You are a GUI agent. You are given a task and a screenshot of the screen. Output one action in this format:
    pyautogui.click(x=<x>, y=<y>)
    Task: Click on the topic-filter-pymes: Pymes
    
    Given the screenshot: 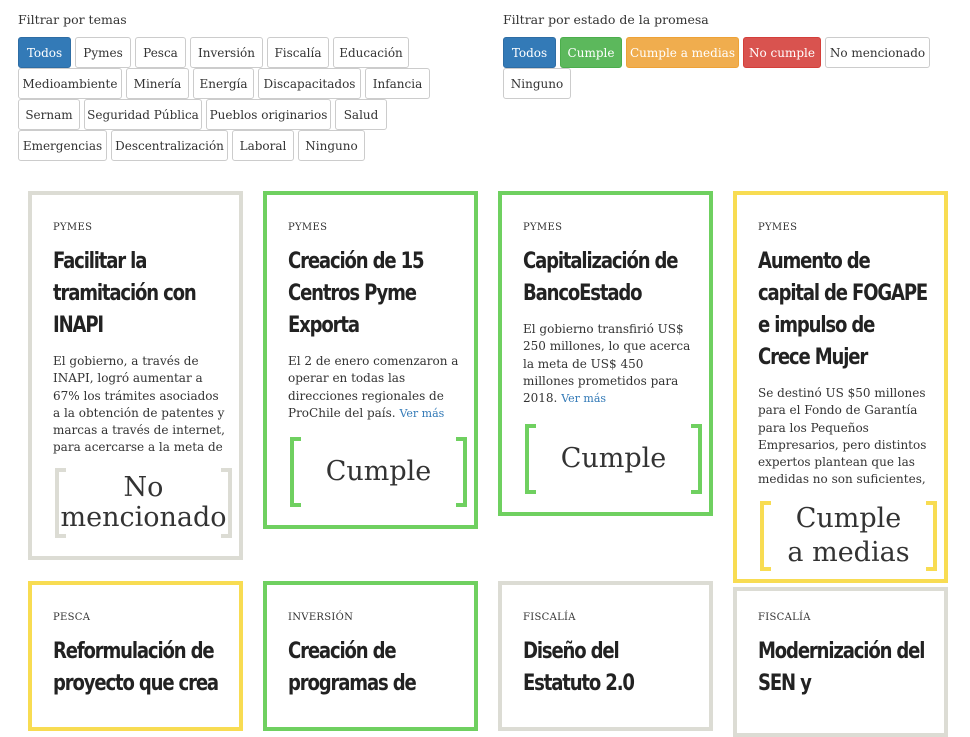 What is the action you would take?
    pyautogui.click(x=103, y=52)
    